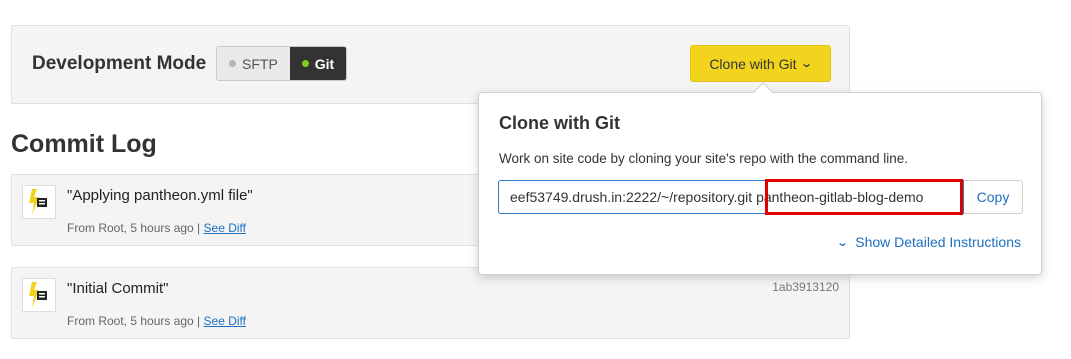 The height and width of the screenshot is (359, 1071). I want to click on commit-hash: 1ab3913120, so click(805, 287).